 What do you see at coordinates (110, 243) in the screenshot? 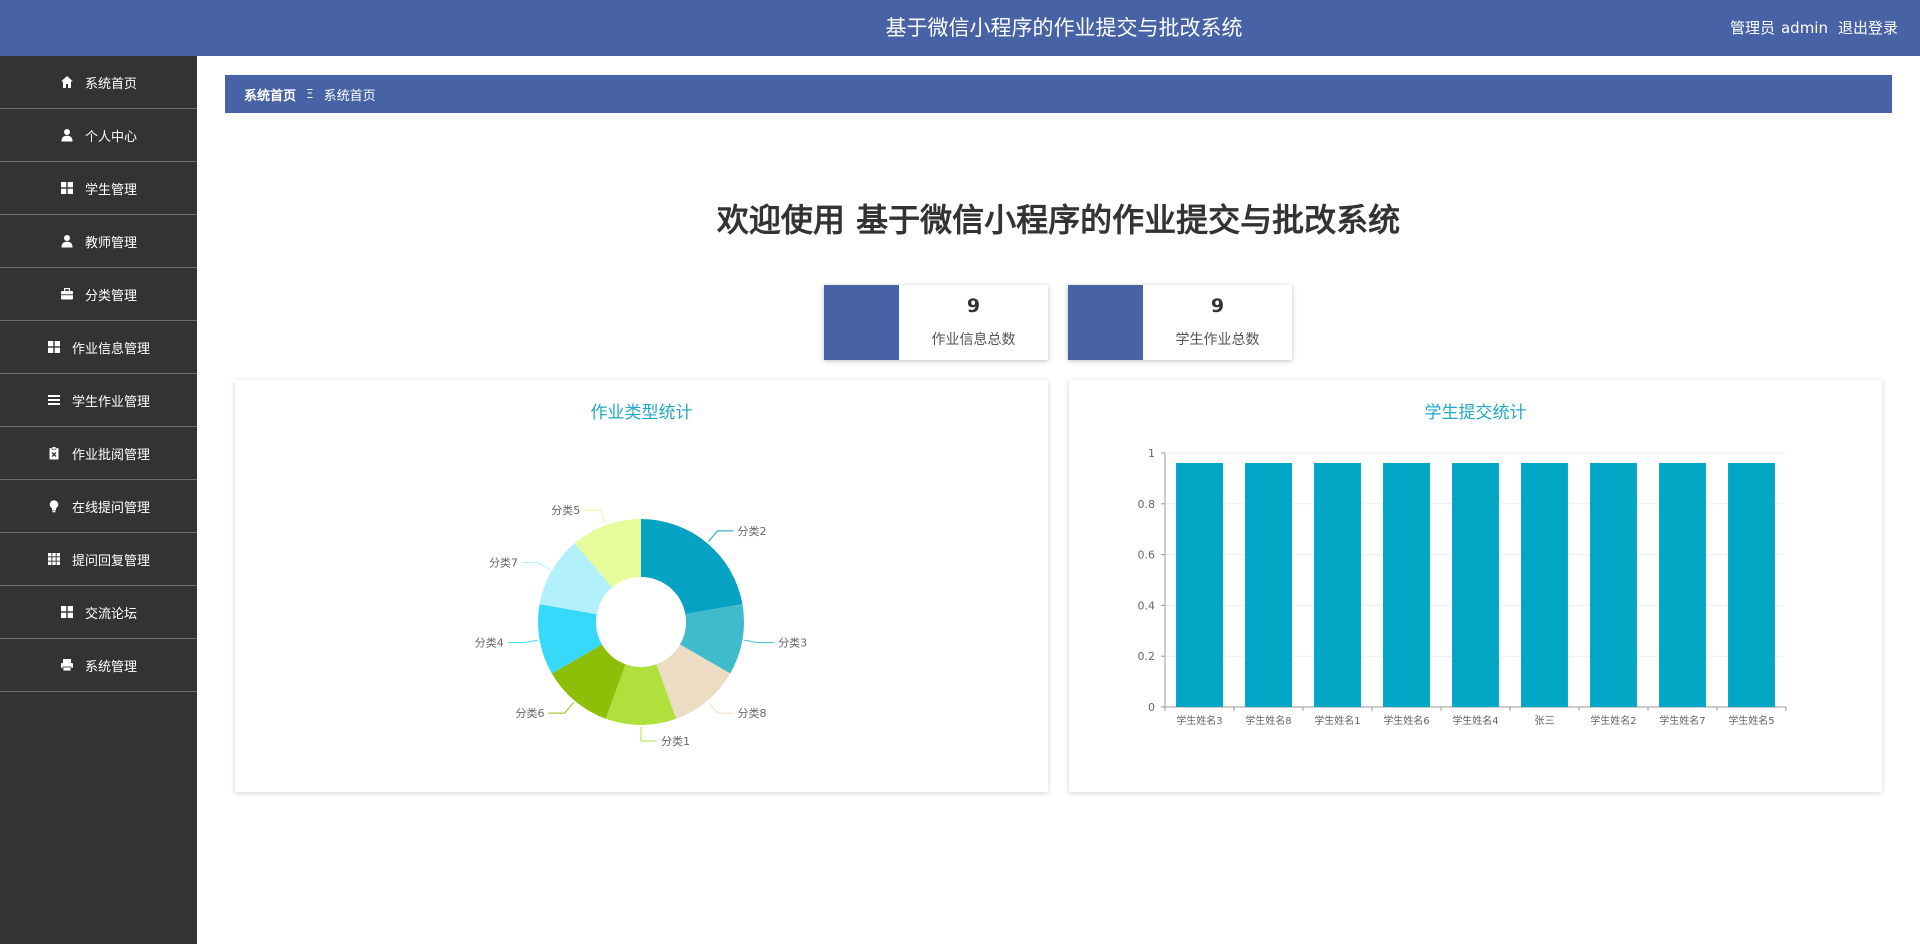
I see `sidebar-item-label: 教师管理` at bounding box center [110, 243].